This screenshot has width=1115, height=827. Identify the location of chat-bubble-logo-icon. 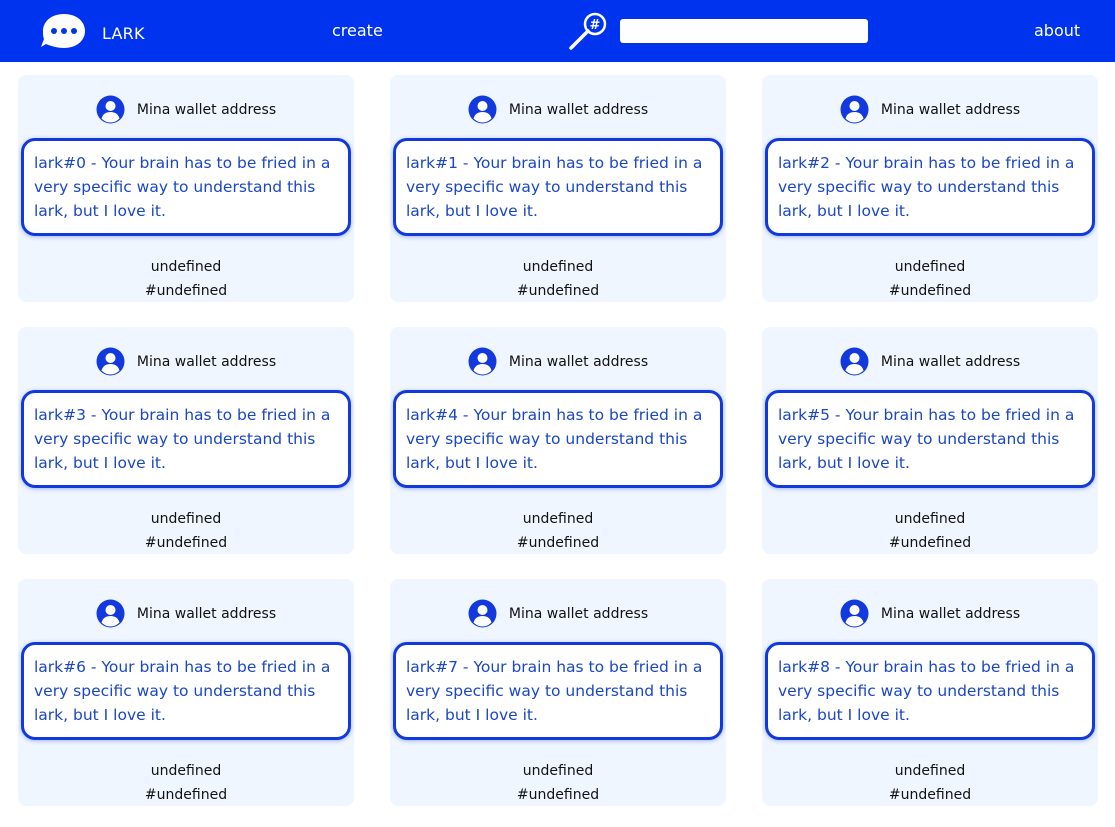
(64, 33).